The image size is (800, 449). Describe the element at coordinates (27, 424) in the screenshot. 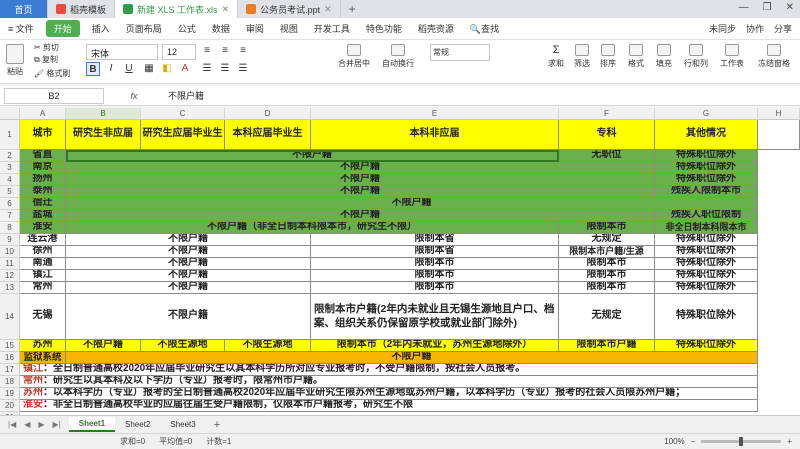

I see `prev-sheet-icon: ◀` at that location.